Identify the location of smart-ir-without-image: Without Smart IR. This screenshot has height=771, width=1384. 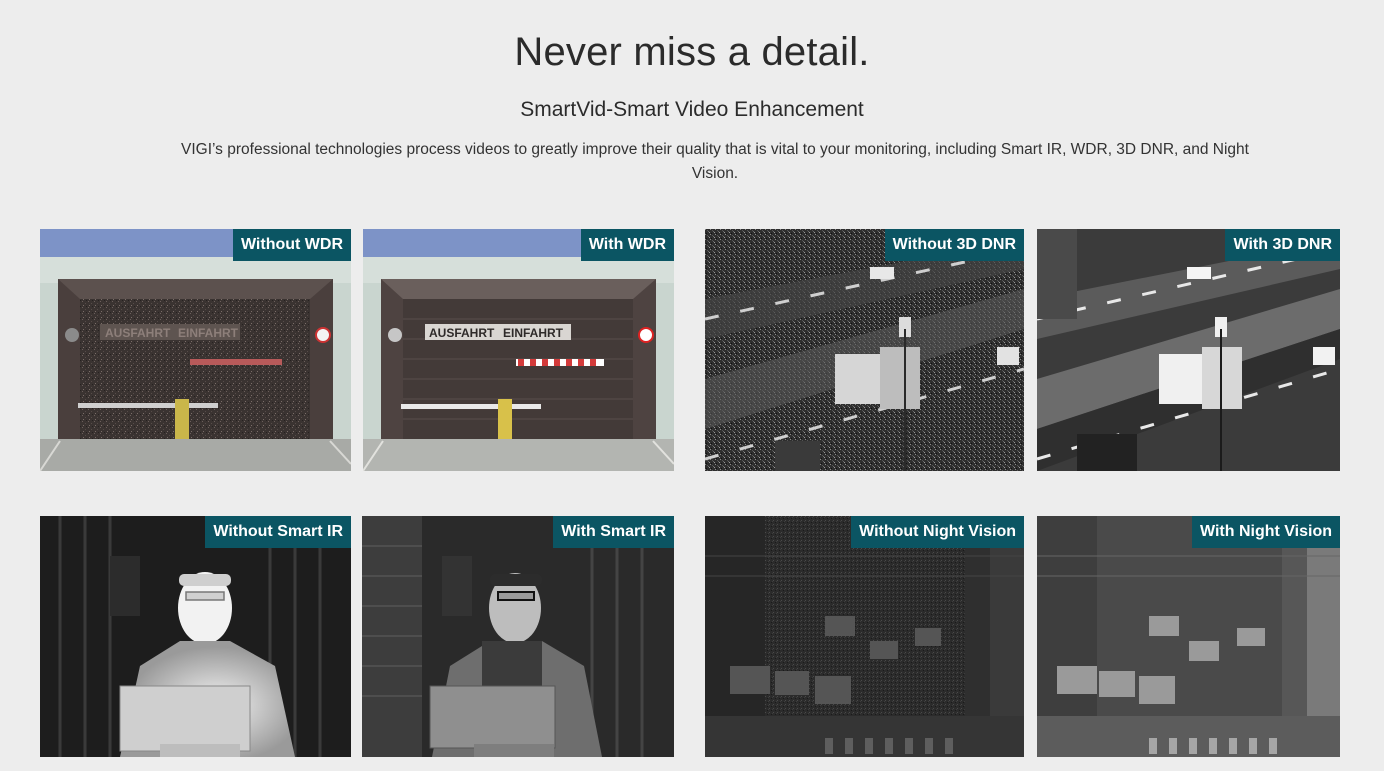
(195, 636).